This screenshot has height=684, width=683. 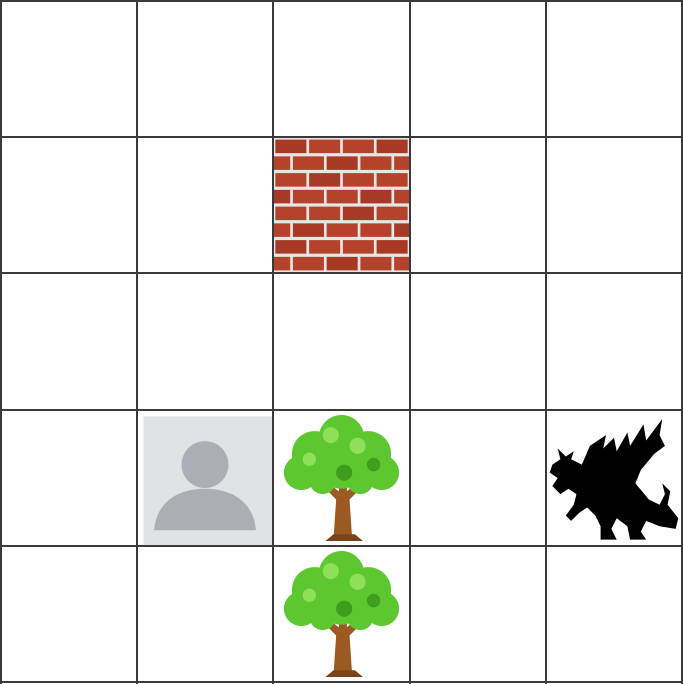 I want to click on grid-cell-player, so click(x=205, y=478).